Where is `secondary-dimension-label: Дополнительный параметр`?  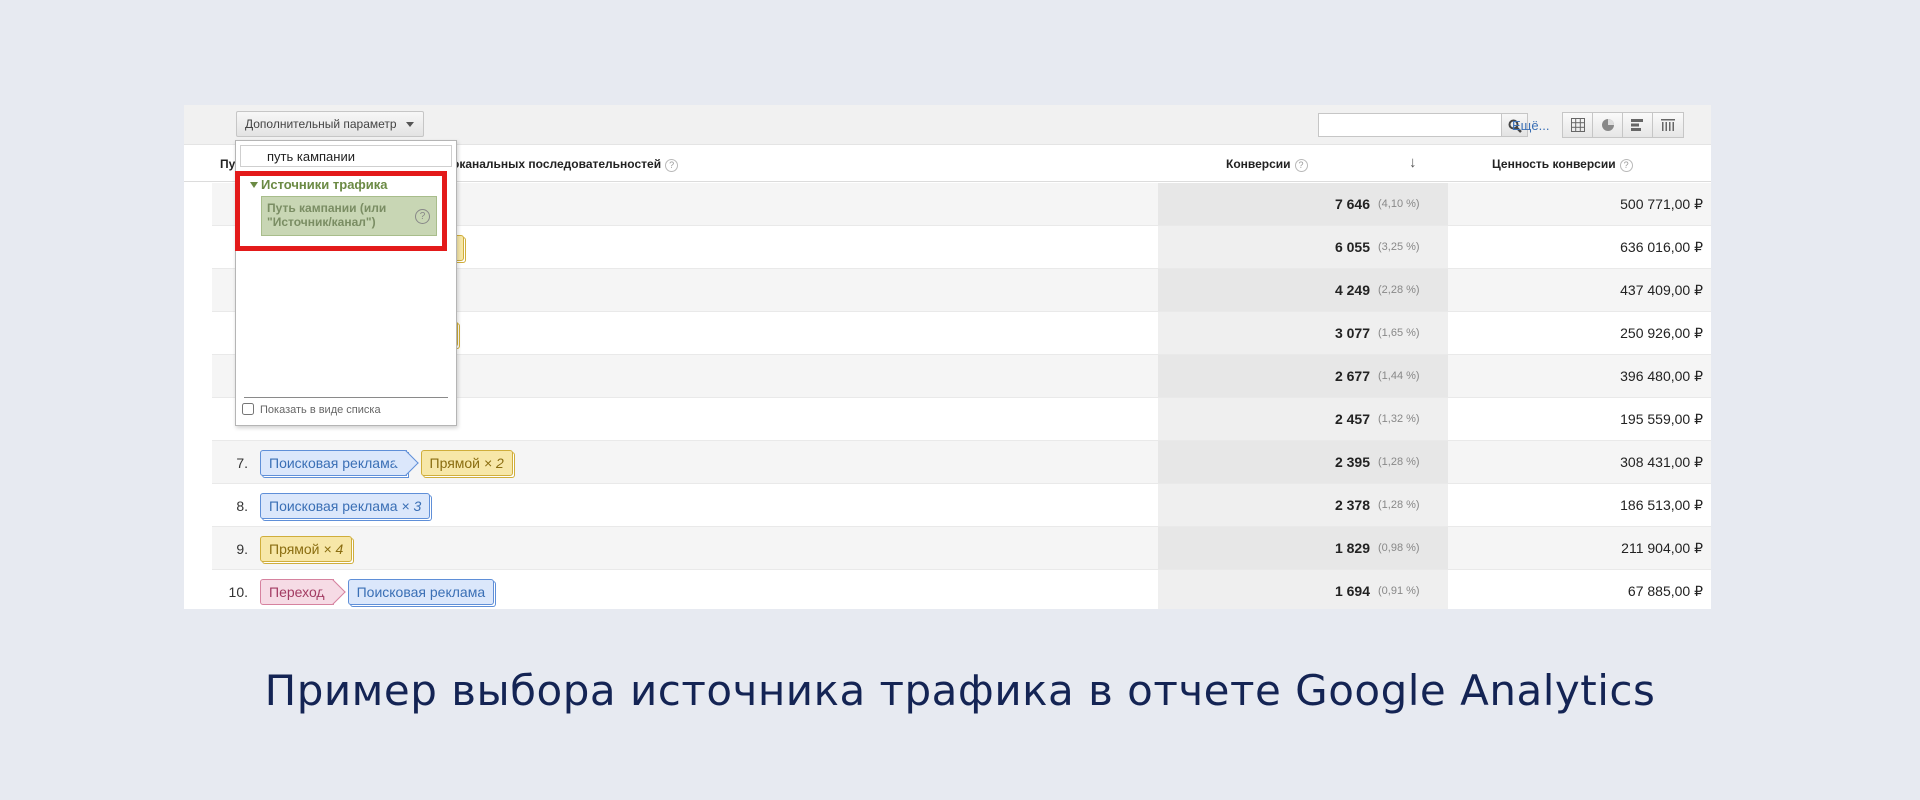
secondary-dimension-label: Дополнительный параметр is located at coordinates (321, 124).